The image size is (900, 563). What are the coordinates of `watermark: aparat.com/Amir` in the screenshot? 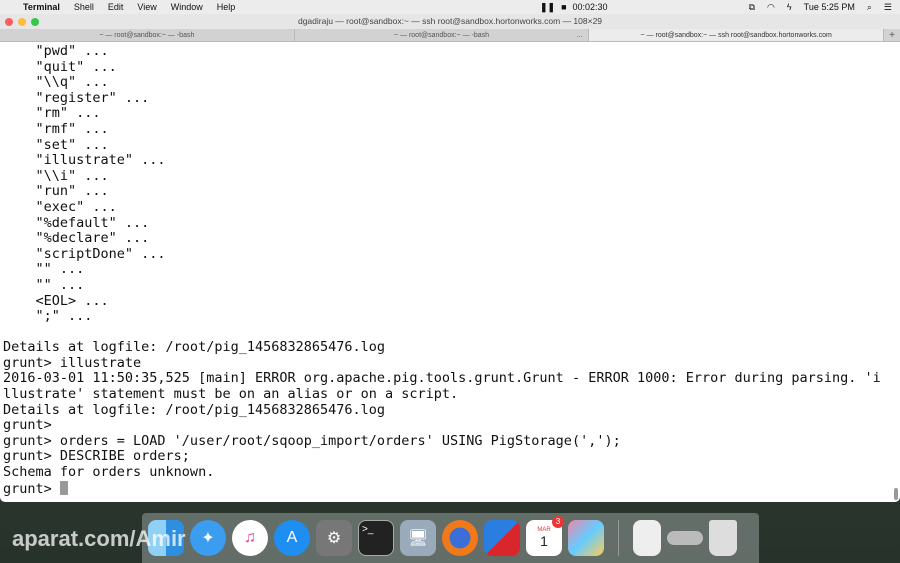 It's located at (99, 538).